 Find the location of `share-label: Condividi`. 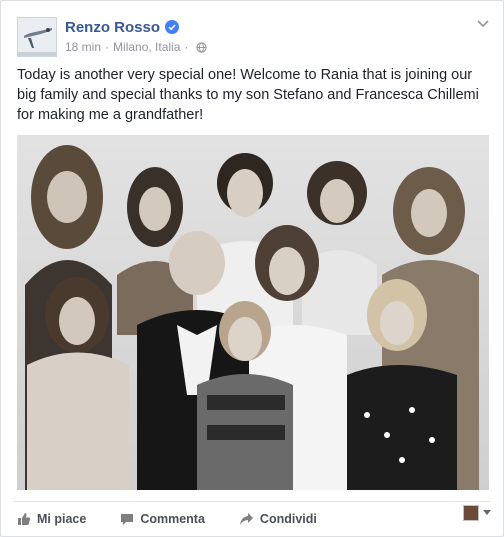

share-label: Condividi is located at coordinates (288, 519).